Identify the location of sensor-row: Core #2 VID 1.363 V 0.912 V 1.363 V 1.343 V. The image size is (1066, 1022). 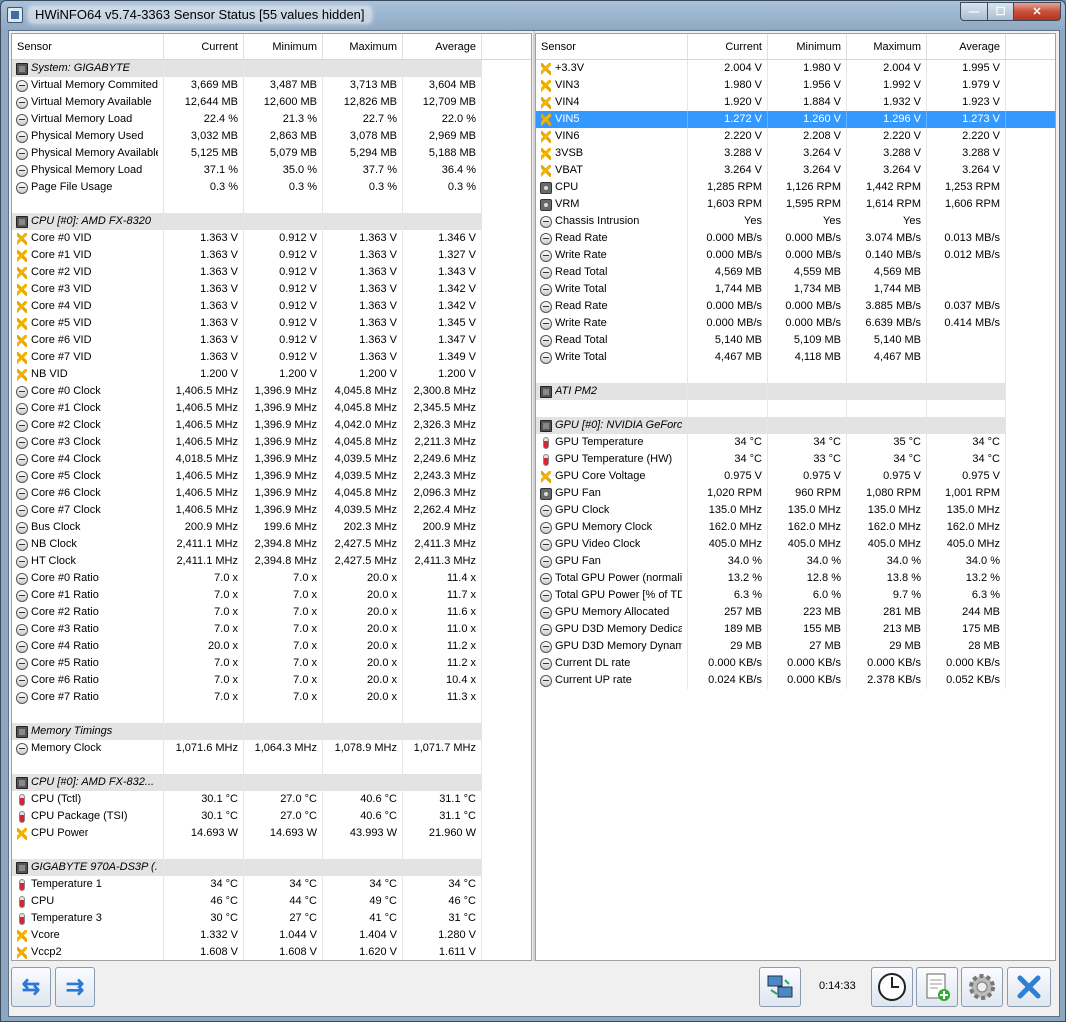
(271, 272).